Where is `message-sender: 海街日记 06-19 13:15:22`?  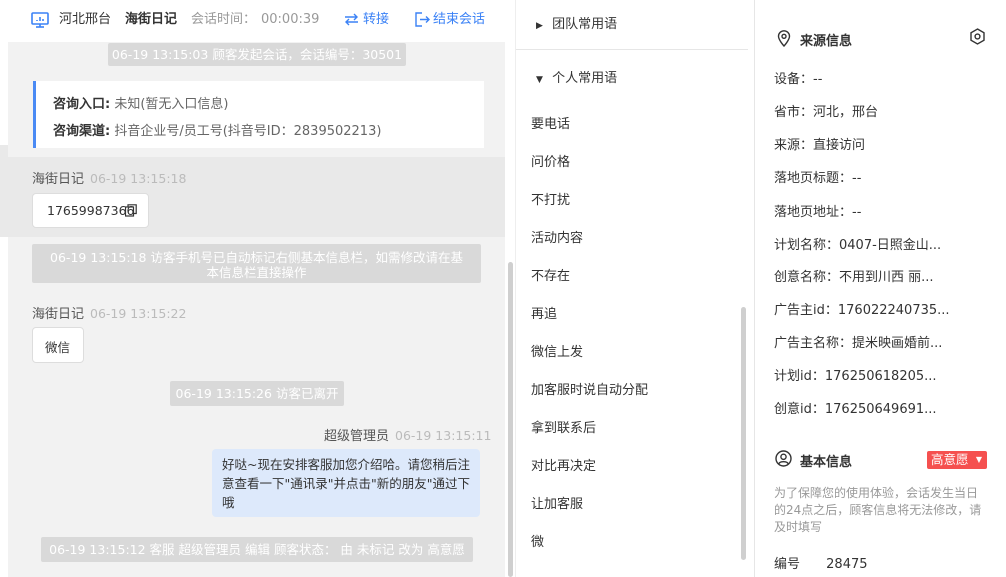
message-sender: 海街日记 06-19 13:15:22 is located at coordinates (109, 312).